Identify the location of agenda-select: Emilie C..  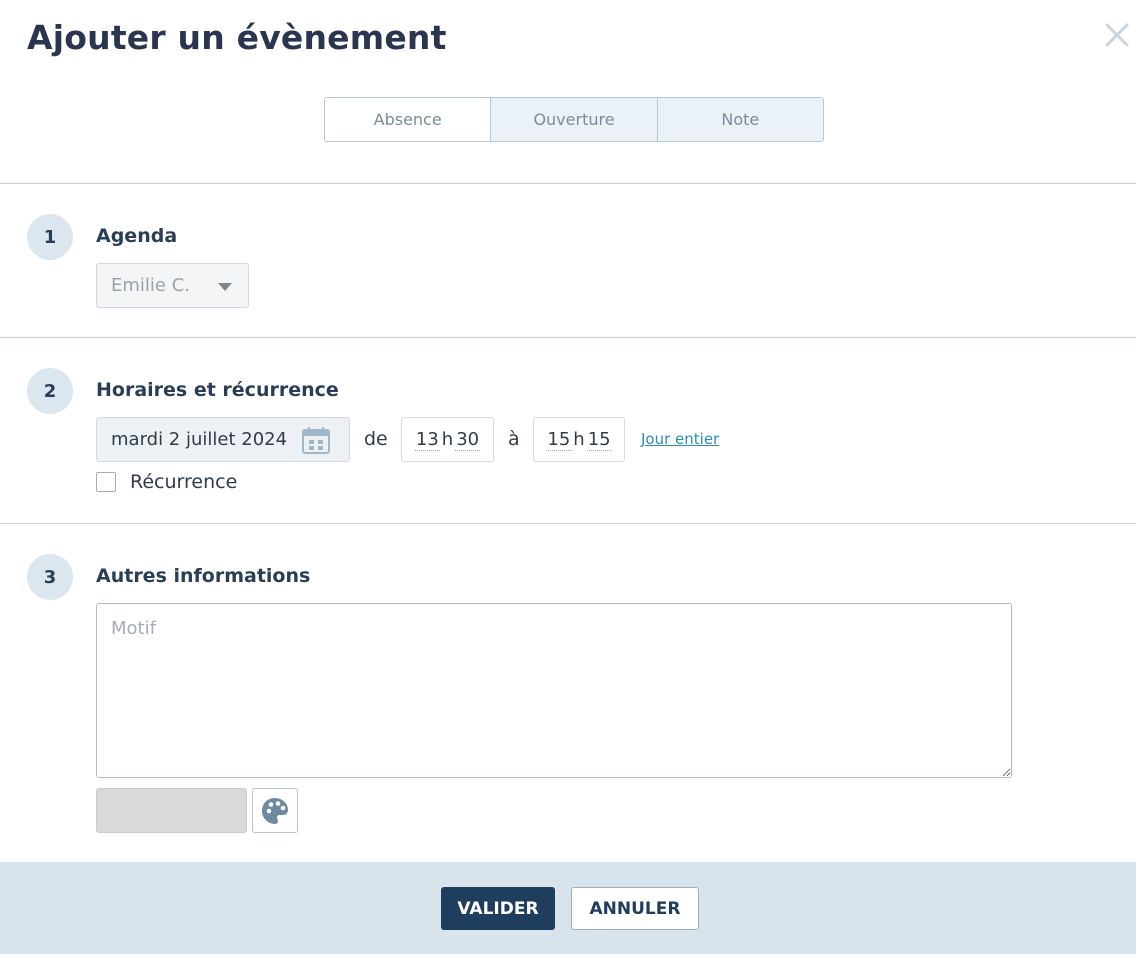
(172, 285).